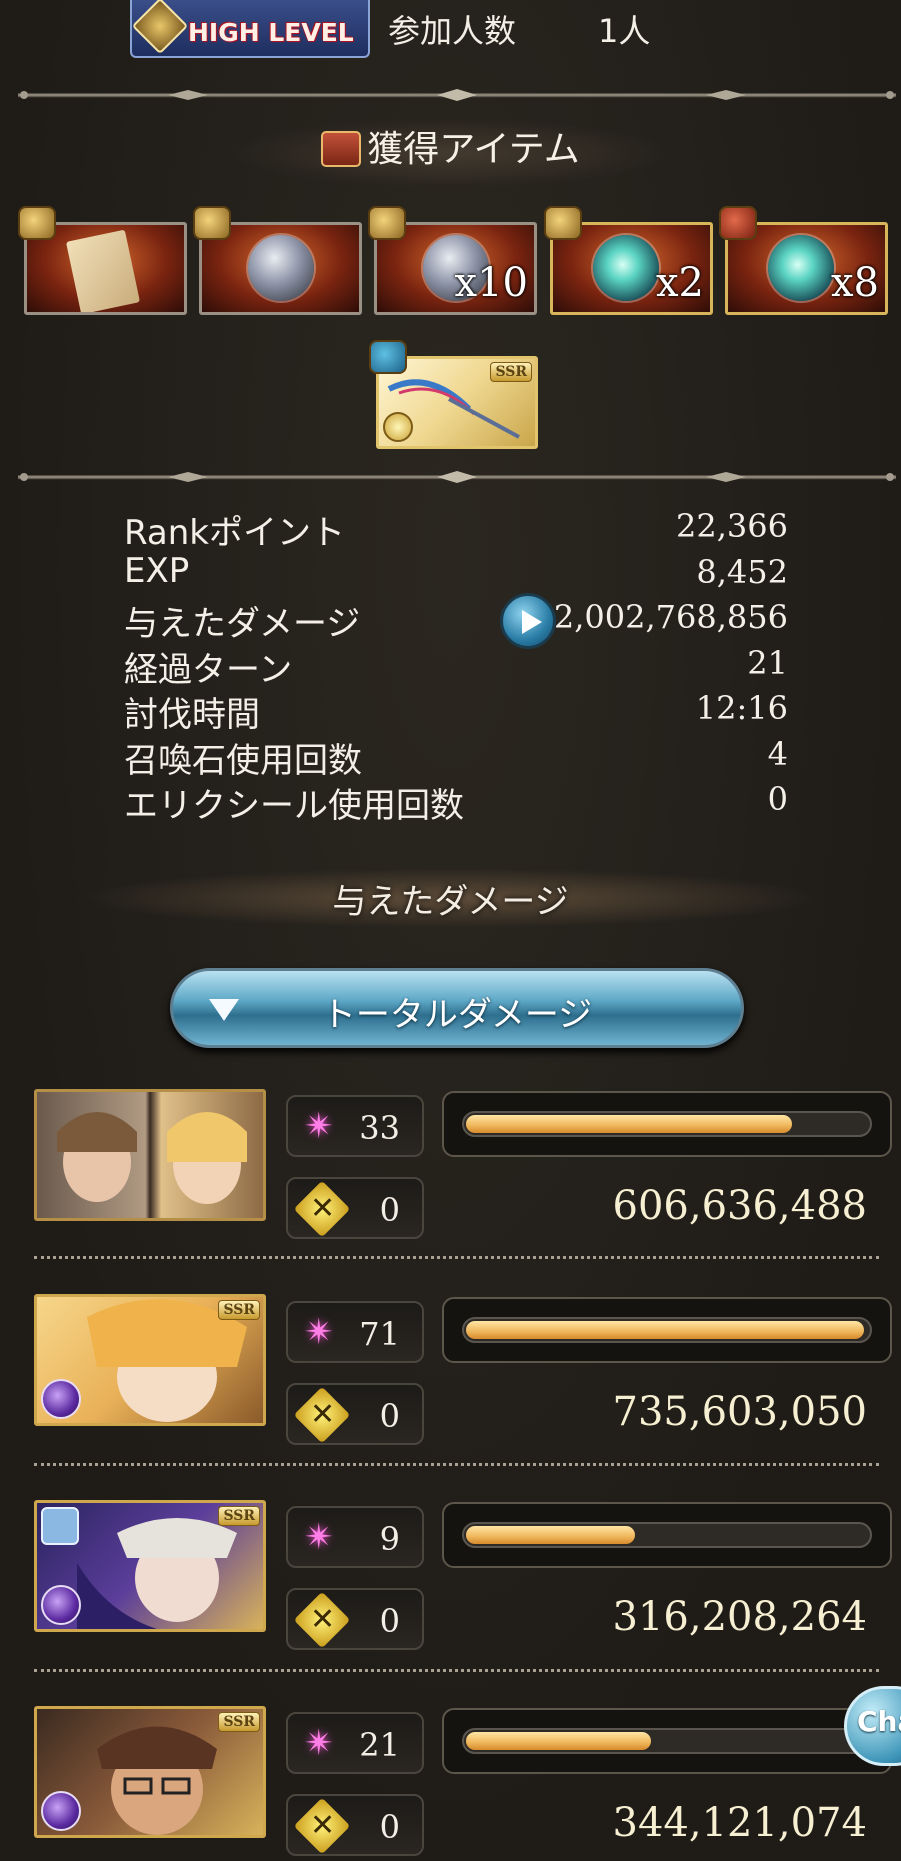  Describe the element at coordinates (732, 526) in the screenshot. I see `stat-value-rank-points: 22,366` at that location.